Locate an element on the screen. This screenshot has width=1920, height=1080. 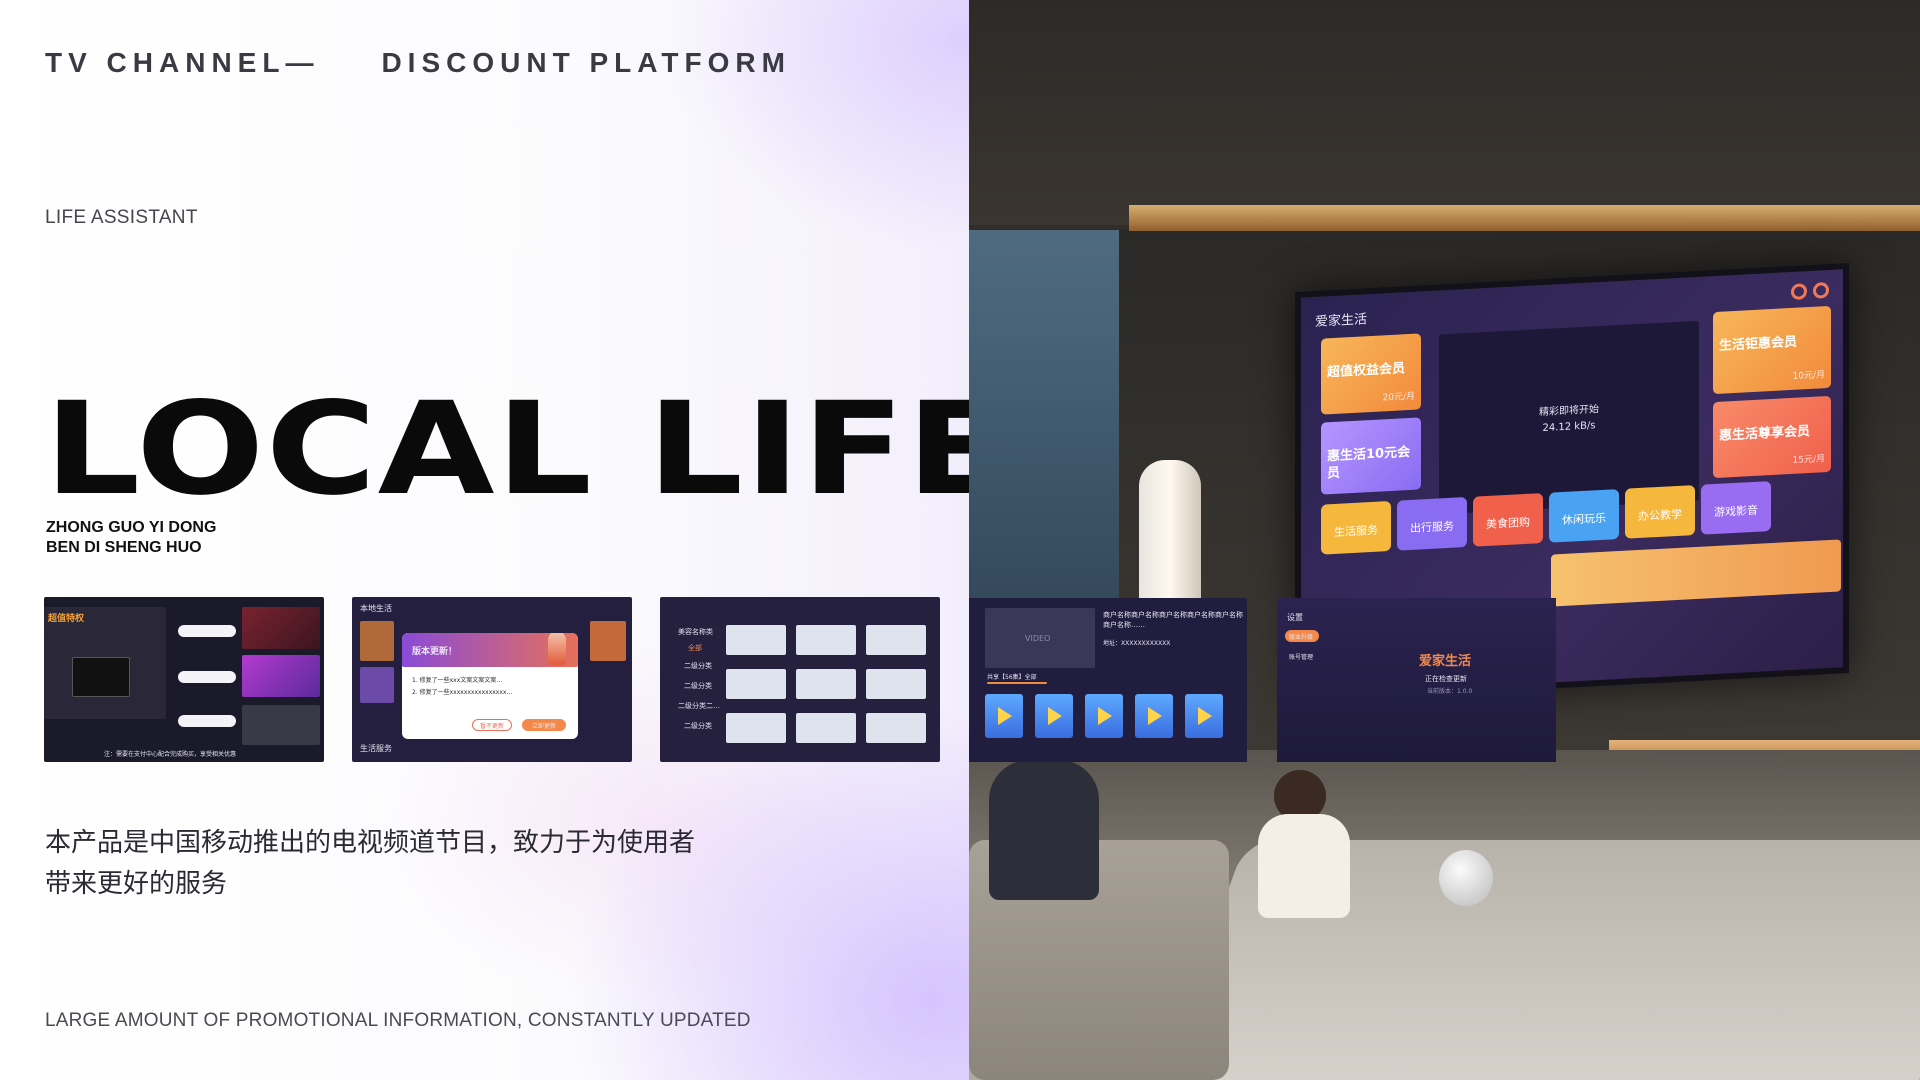
section-title-top: 本地生活 is located at coordinates (376, 608).